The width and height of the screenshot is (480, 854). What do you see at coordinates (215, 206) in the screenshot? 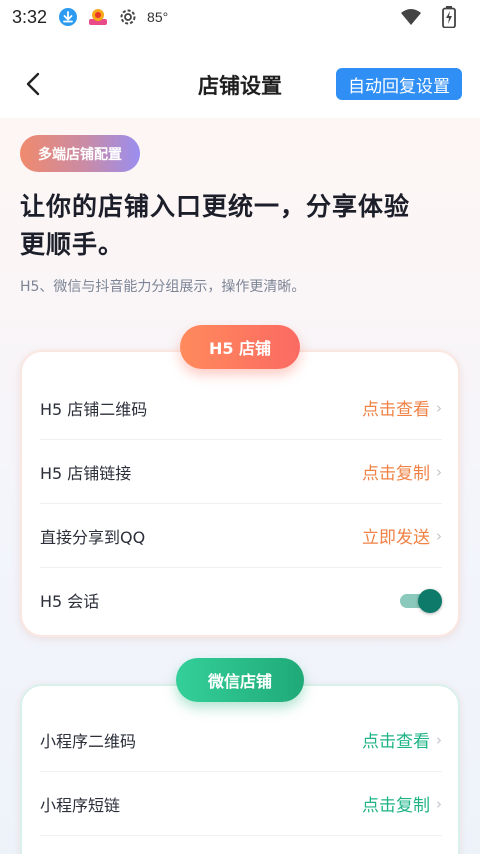
I see `headline-line-1: 让你的店铺入口更统一，分享体验` at bounding box center [215, 206].